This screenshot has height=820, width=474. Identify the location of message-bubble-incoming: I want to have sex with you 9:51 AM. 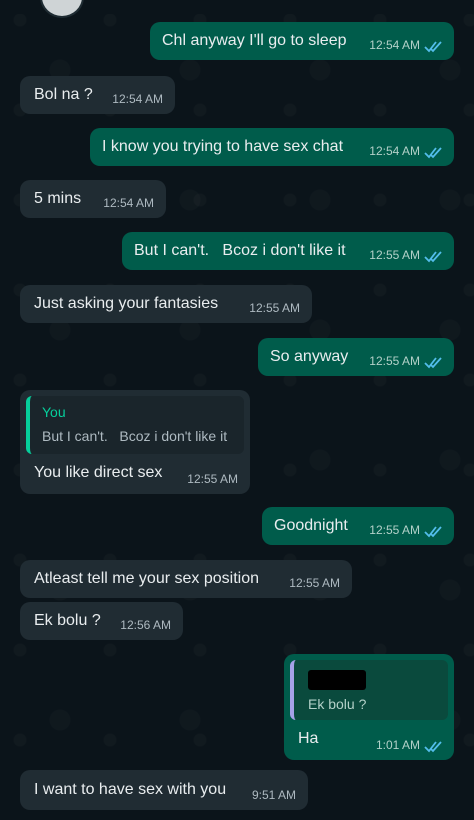
(164, 790).